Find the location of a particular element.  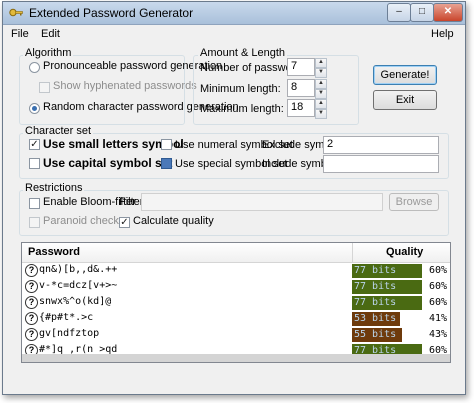

pronounceable-radio is located at coordinates (34, 67).